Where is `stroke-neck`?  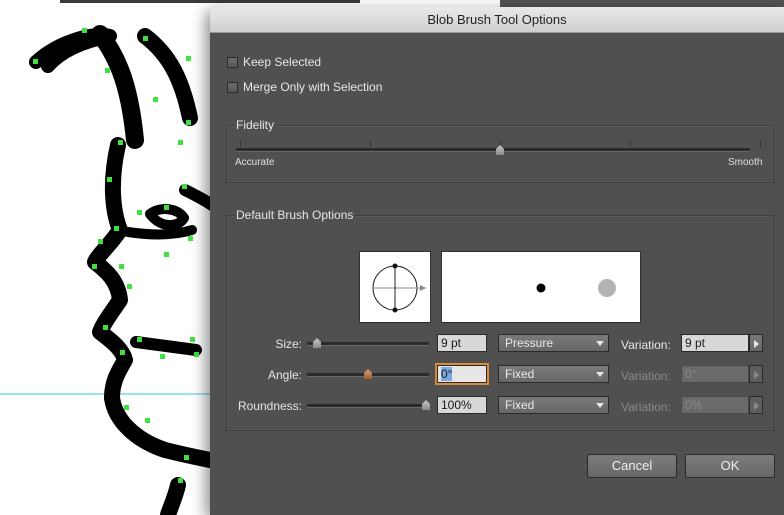 stroke-neck is located at coordinates (173, 496).